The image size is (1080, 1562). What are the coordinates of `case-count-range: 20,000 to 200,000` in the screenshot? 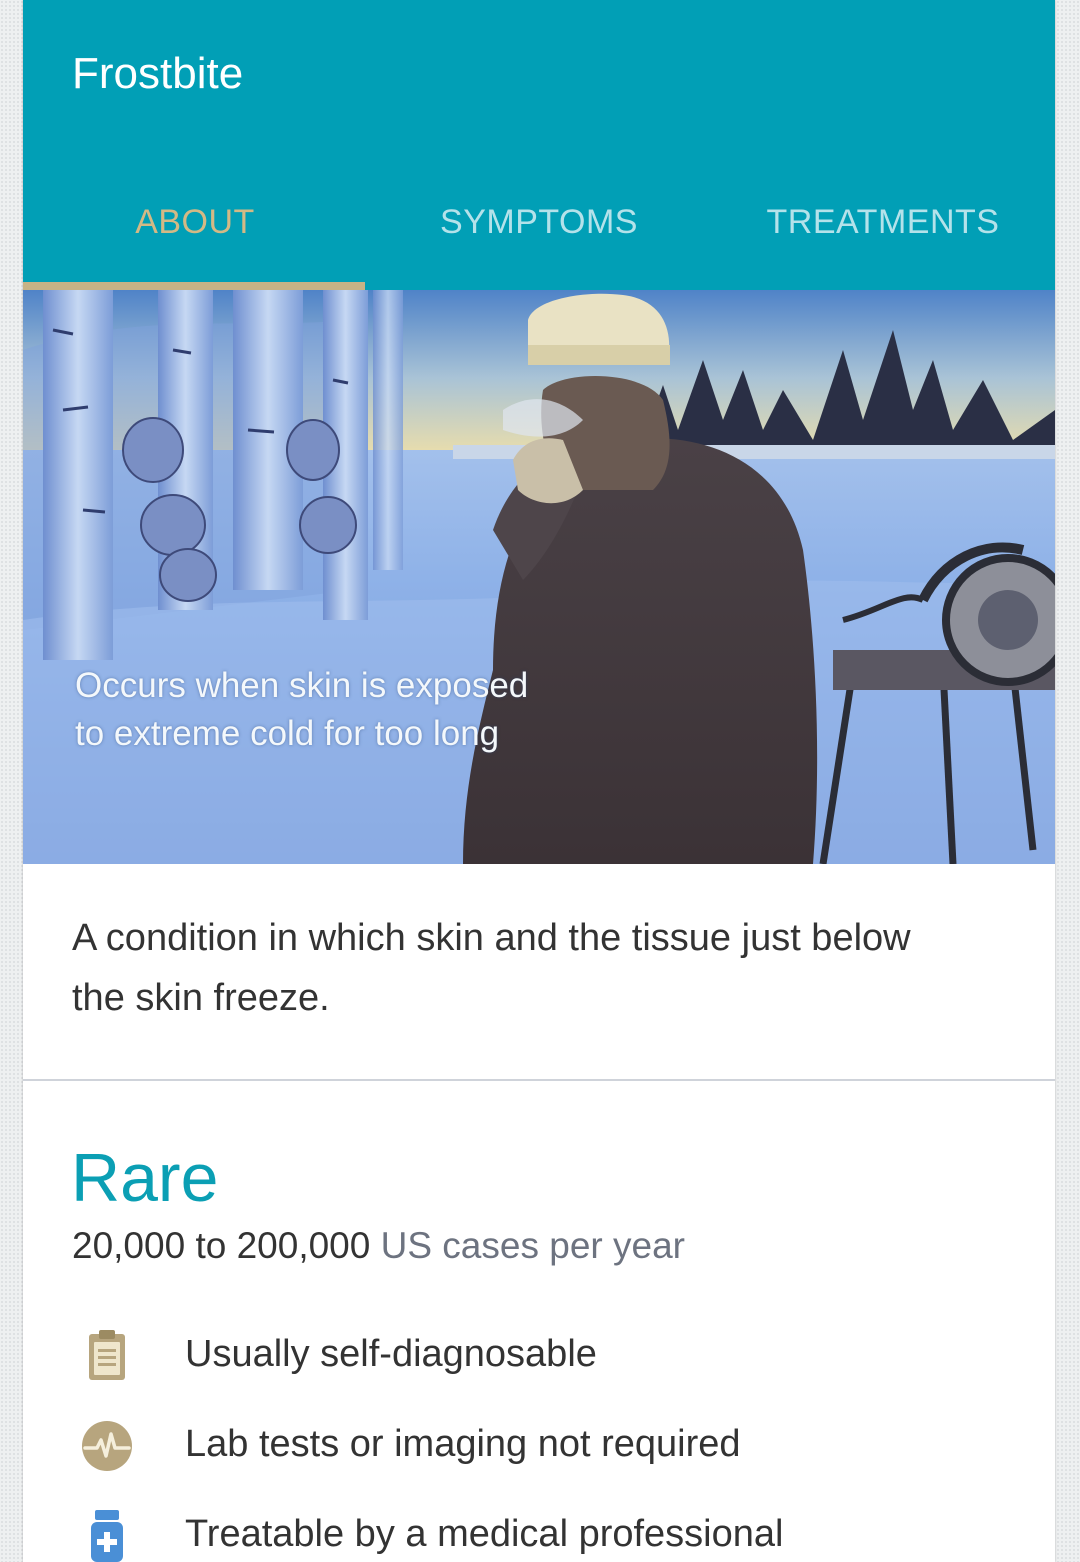 It's located at (221, 1245).